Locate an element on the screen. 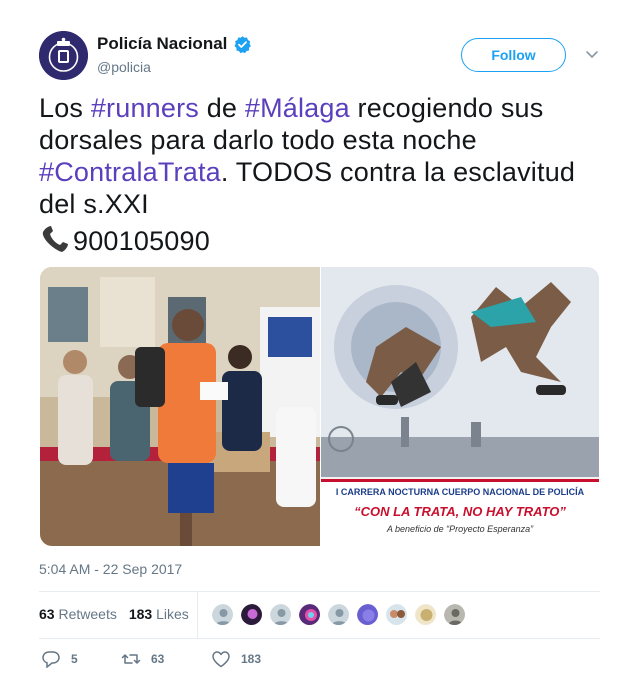 The height and width of the screenshot is (700, 640). follow-button: Follow is located at coordinates (513, 55).